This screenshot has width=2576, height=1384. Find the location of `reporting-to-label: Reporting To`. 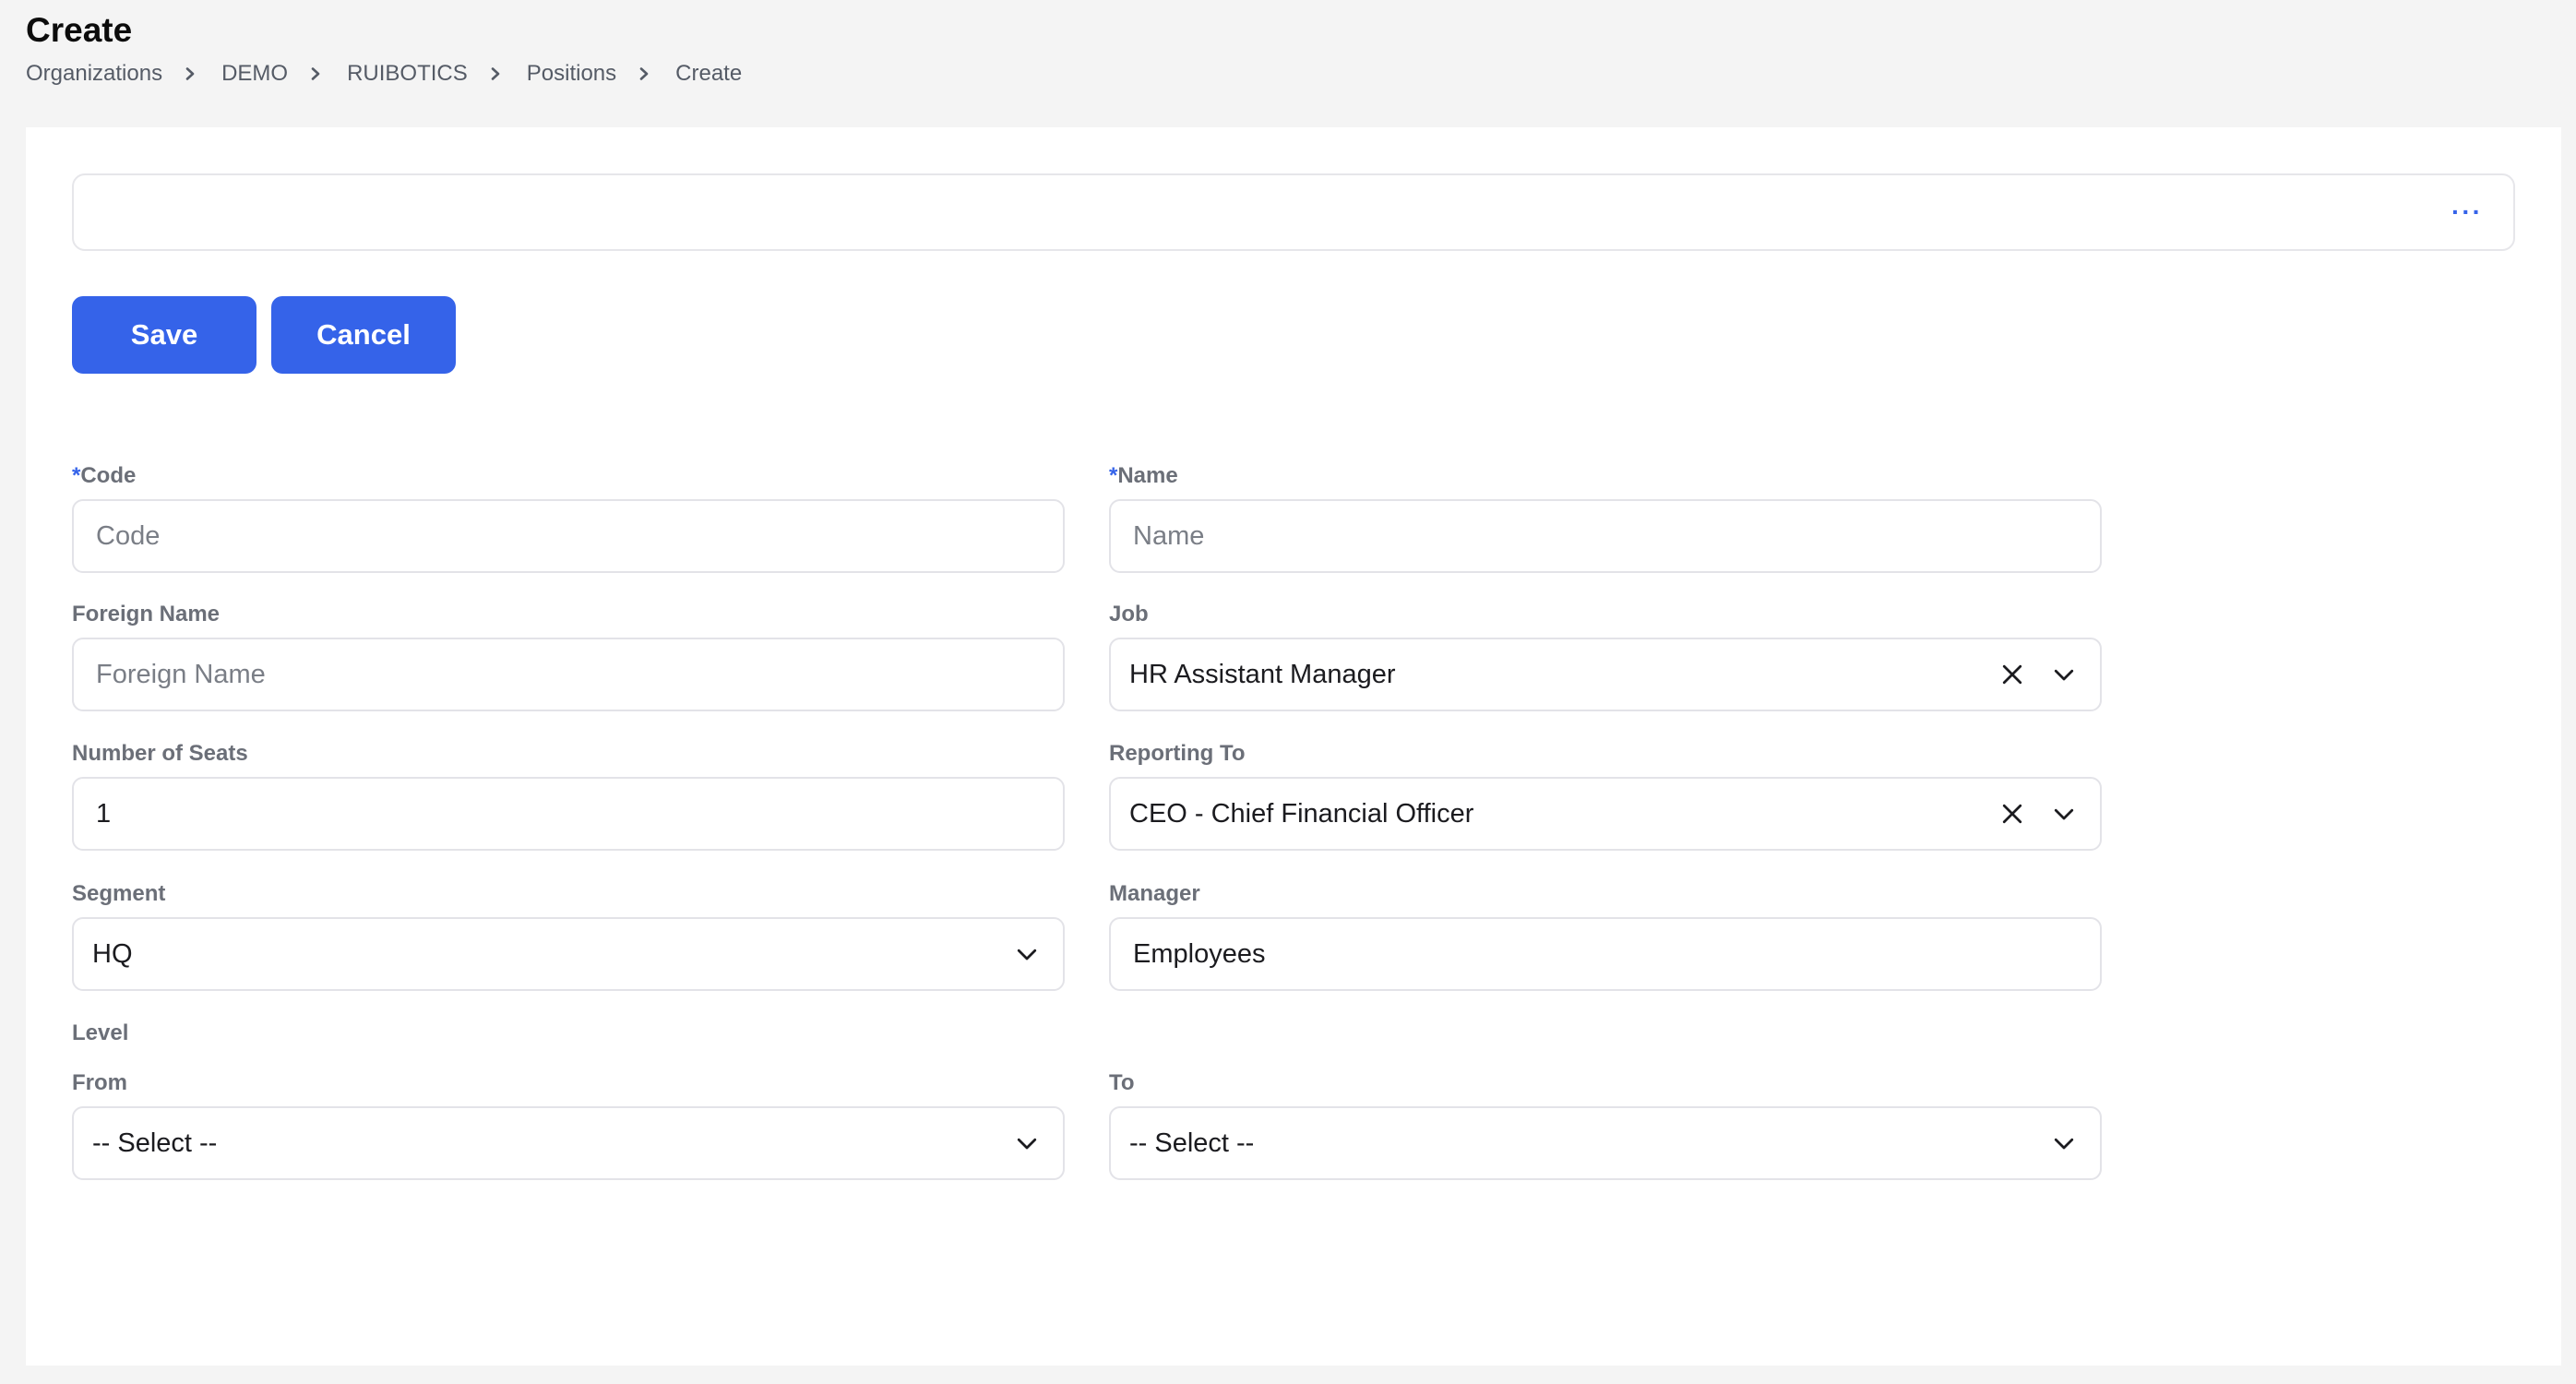

reporting-to-label: Reporting To is located at coordinates (1177, 753).